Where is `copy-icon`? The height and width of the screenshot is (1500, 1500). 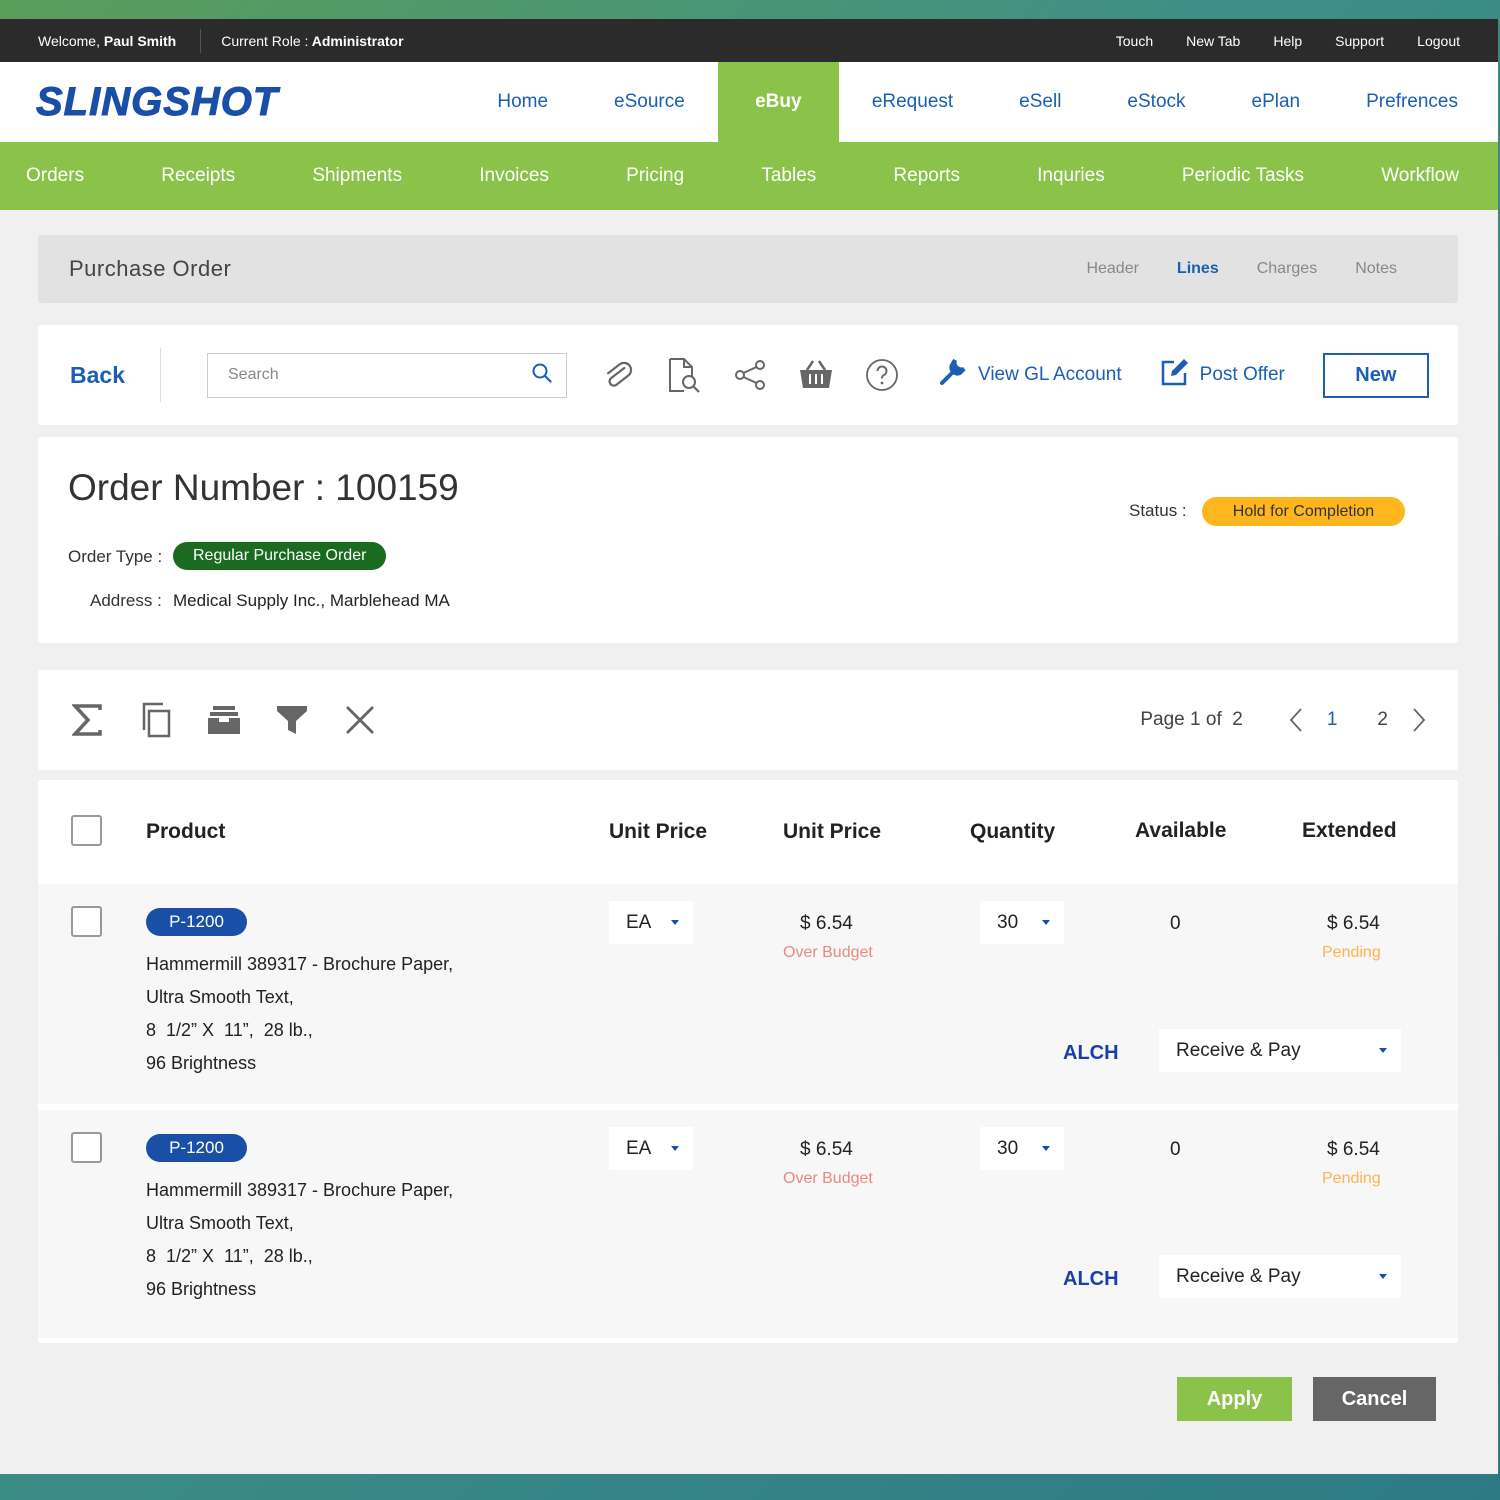 copy-icon is located at coordinates (156, 720).